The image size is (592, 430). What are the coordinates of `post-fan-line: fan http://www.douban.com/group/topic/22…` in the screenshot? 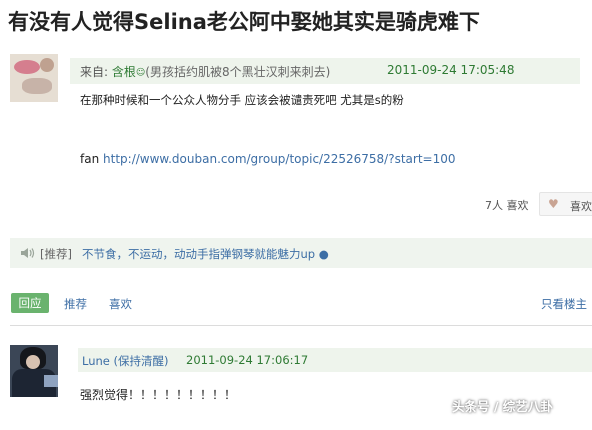 It's located at (268, 159).